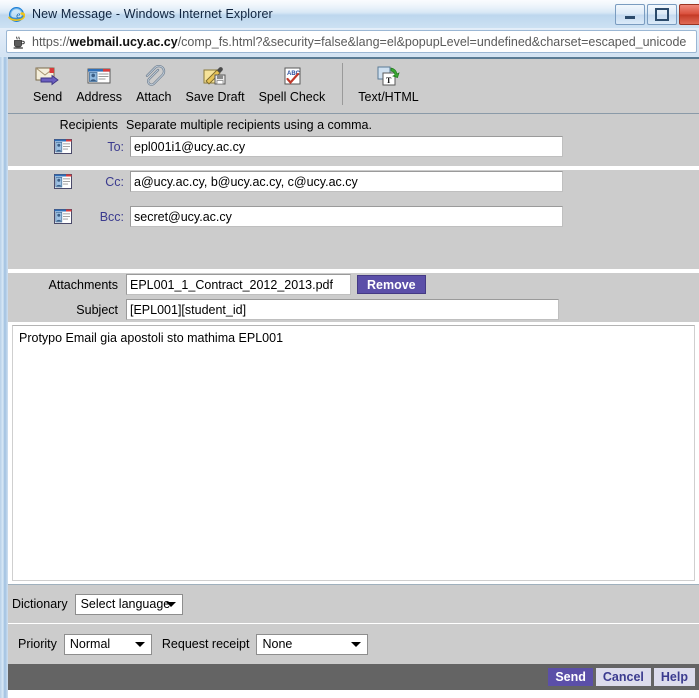 The width and height of the screenshot is (699, 698). I want to click on abc-checkmark-icon: ABC, so click(292, 76).